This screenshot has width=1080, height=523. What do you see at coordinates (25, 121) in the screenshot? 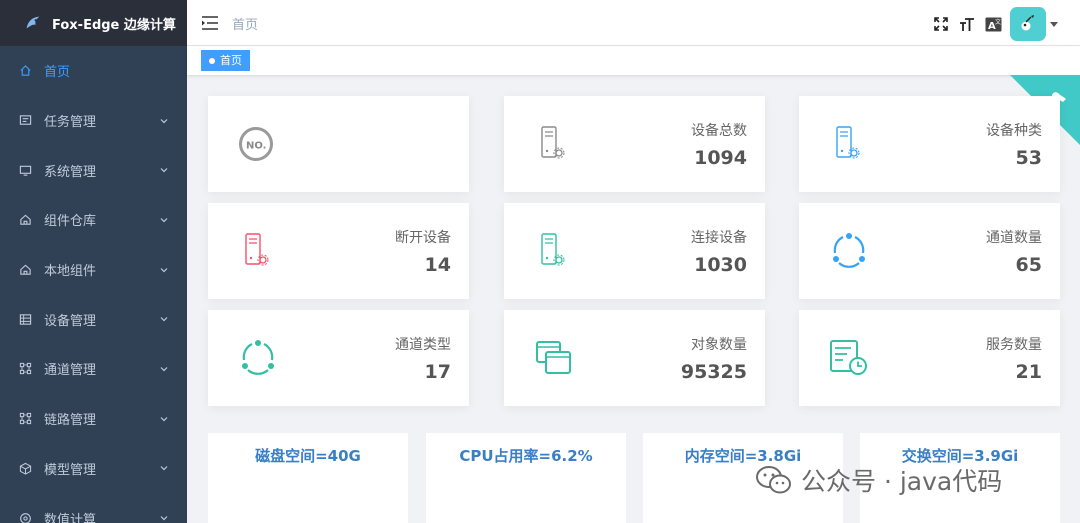
I see `task-icon` at bounding box center [25, 121].